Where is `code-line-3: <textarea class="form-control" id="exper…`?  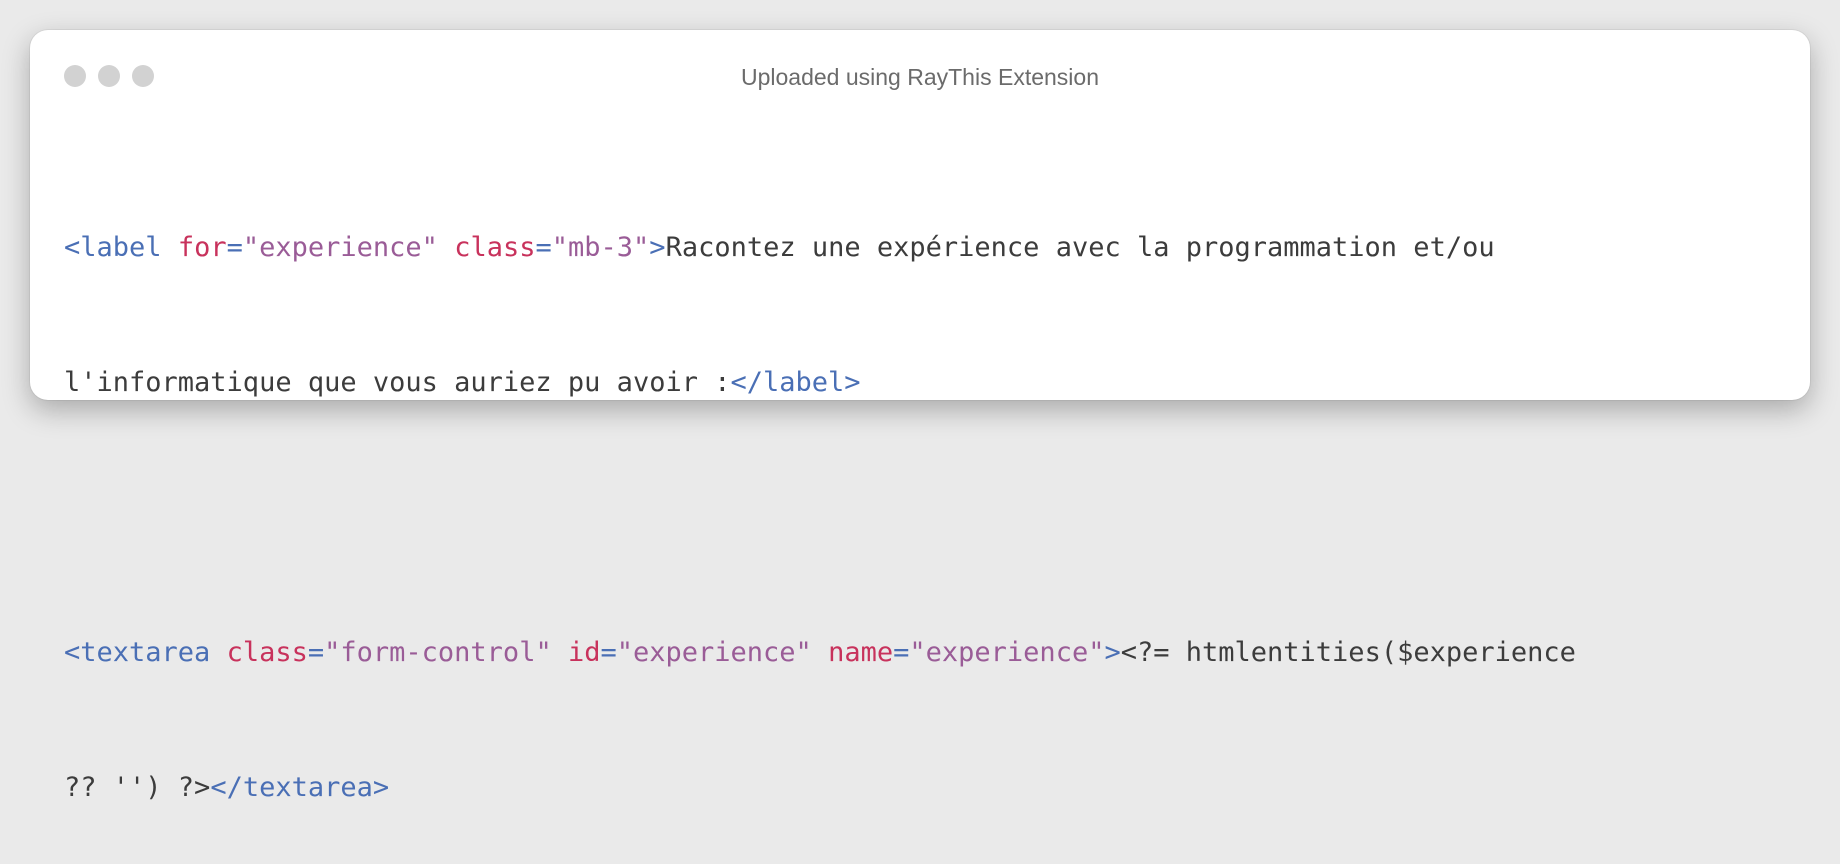
code-line-3: <textarea class="form-control" id="exper… is located at coordinates (927, 652).